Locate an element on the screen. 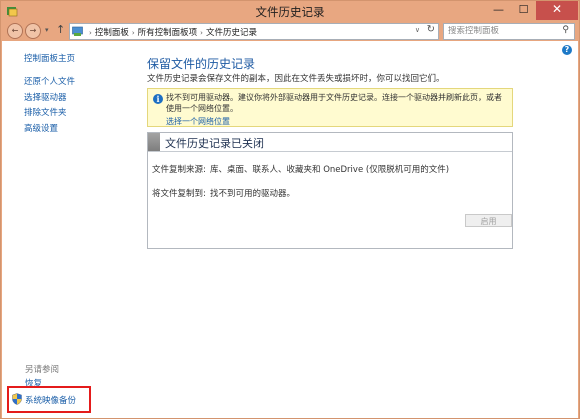  breadcrumb: › 控制面板 › 所有控制面板项 › 文件历史记录 is located at coordinates (171, 32).